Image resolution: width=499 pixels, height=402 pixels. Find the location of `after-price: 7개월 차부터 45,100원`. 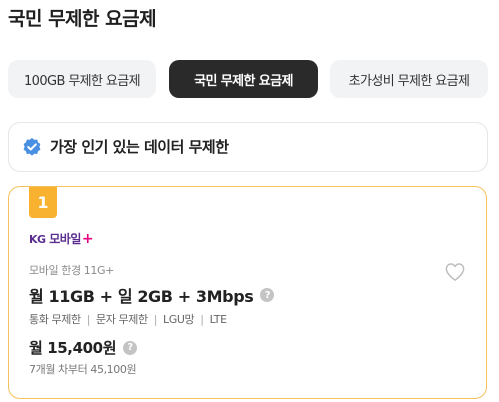

after-price: 7개월 차부터 45,100원 is located at coordinates (83, 369).